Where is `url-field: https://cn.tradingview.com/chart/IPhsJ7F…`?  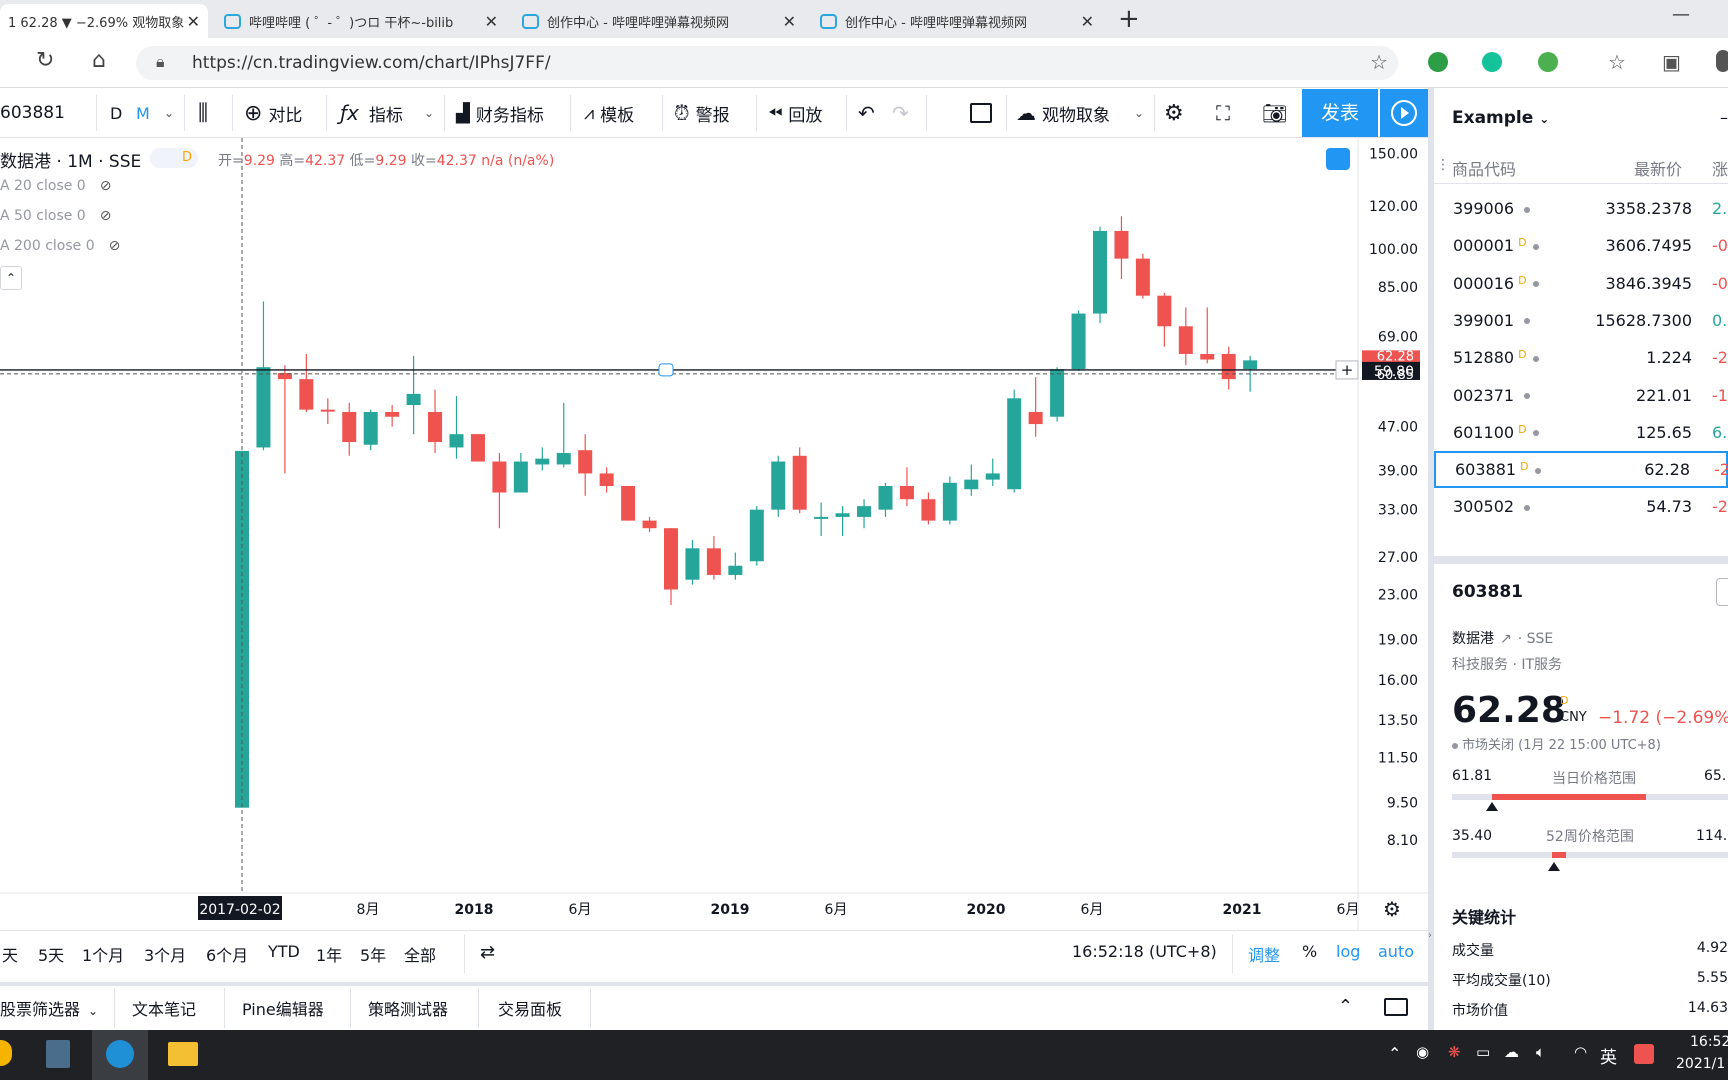
url-field: https://cn.tradingview.com/chart/IPhsJ7F… is located at coordinates (767, 63).